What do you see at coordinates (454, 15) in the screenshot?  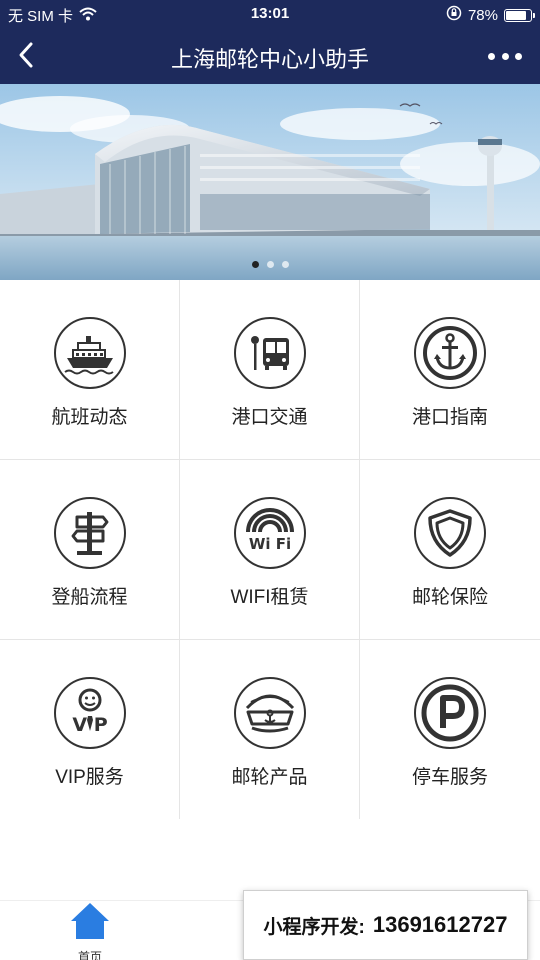 I see `rotation-lock-icon` at bounding box center [454, 15].